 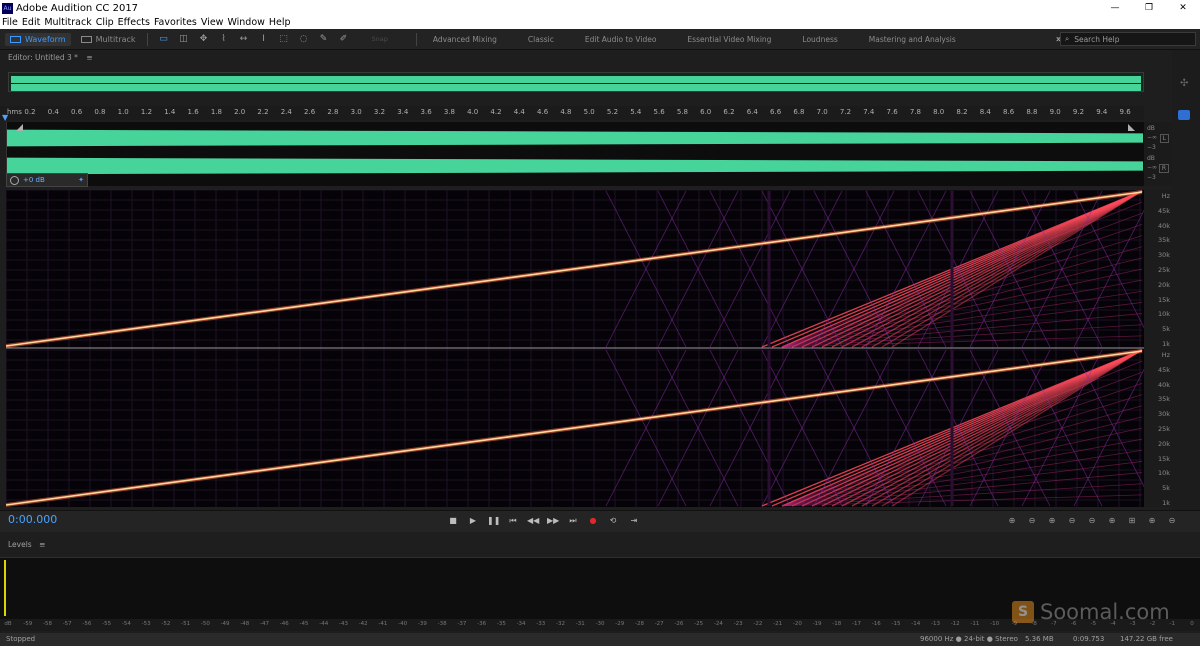 What do you see at coordinates (876, 624) in the screenshot?
I see `levels-scale-label: -16` at bounding box center [876, 624].